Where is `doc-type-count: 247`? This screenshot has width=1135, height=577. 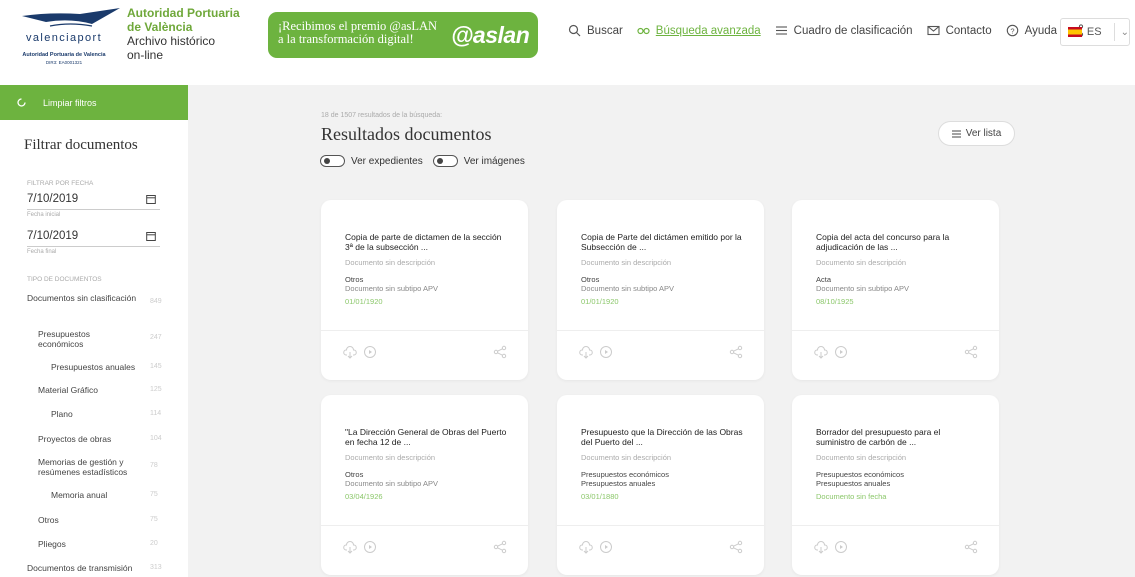
doc-type-count: 247 is located at coordinates (156, 337).